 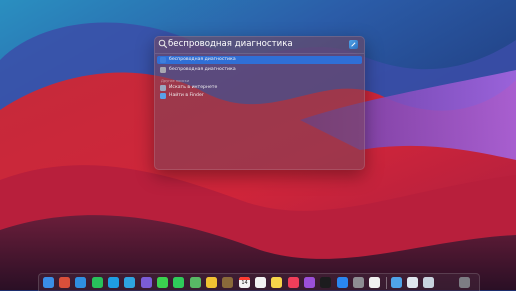 I want to click on sketchbook-app-icon, so click(x=374, y=282).